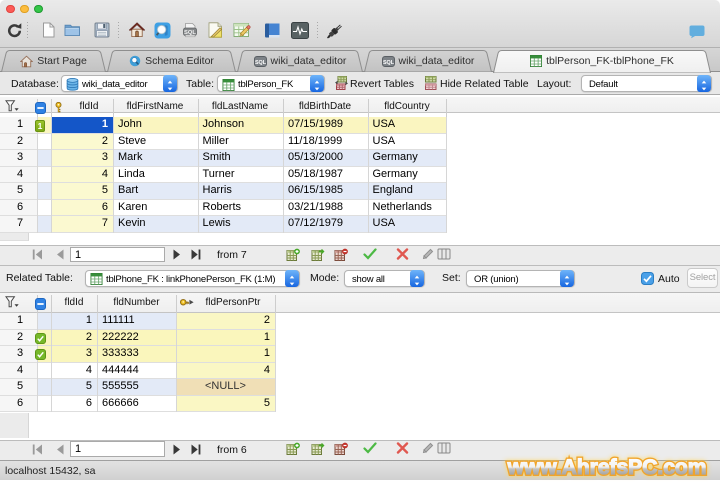  Describe the element at coordinates (607, 467) in the screenshot. I see `svg-text: www.AhrefsPC.com` at that location.